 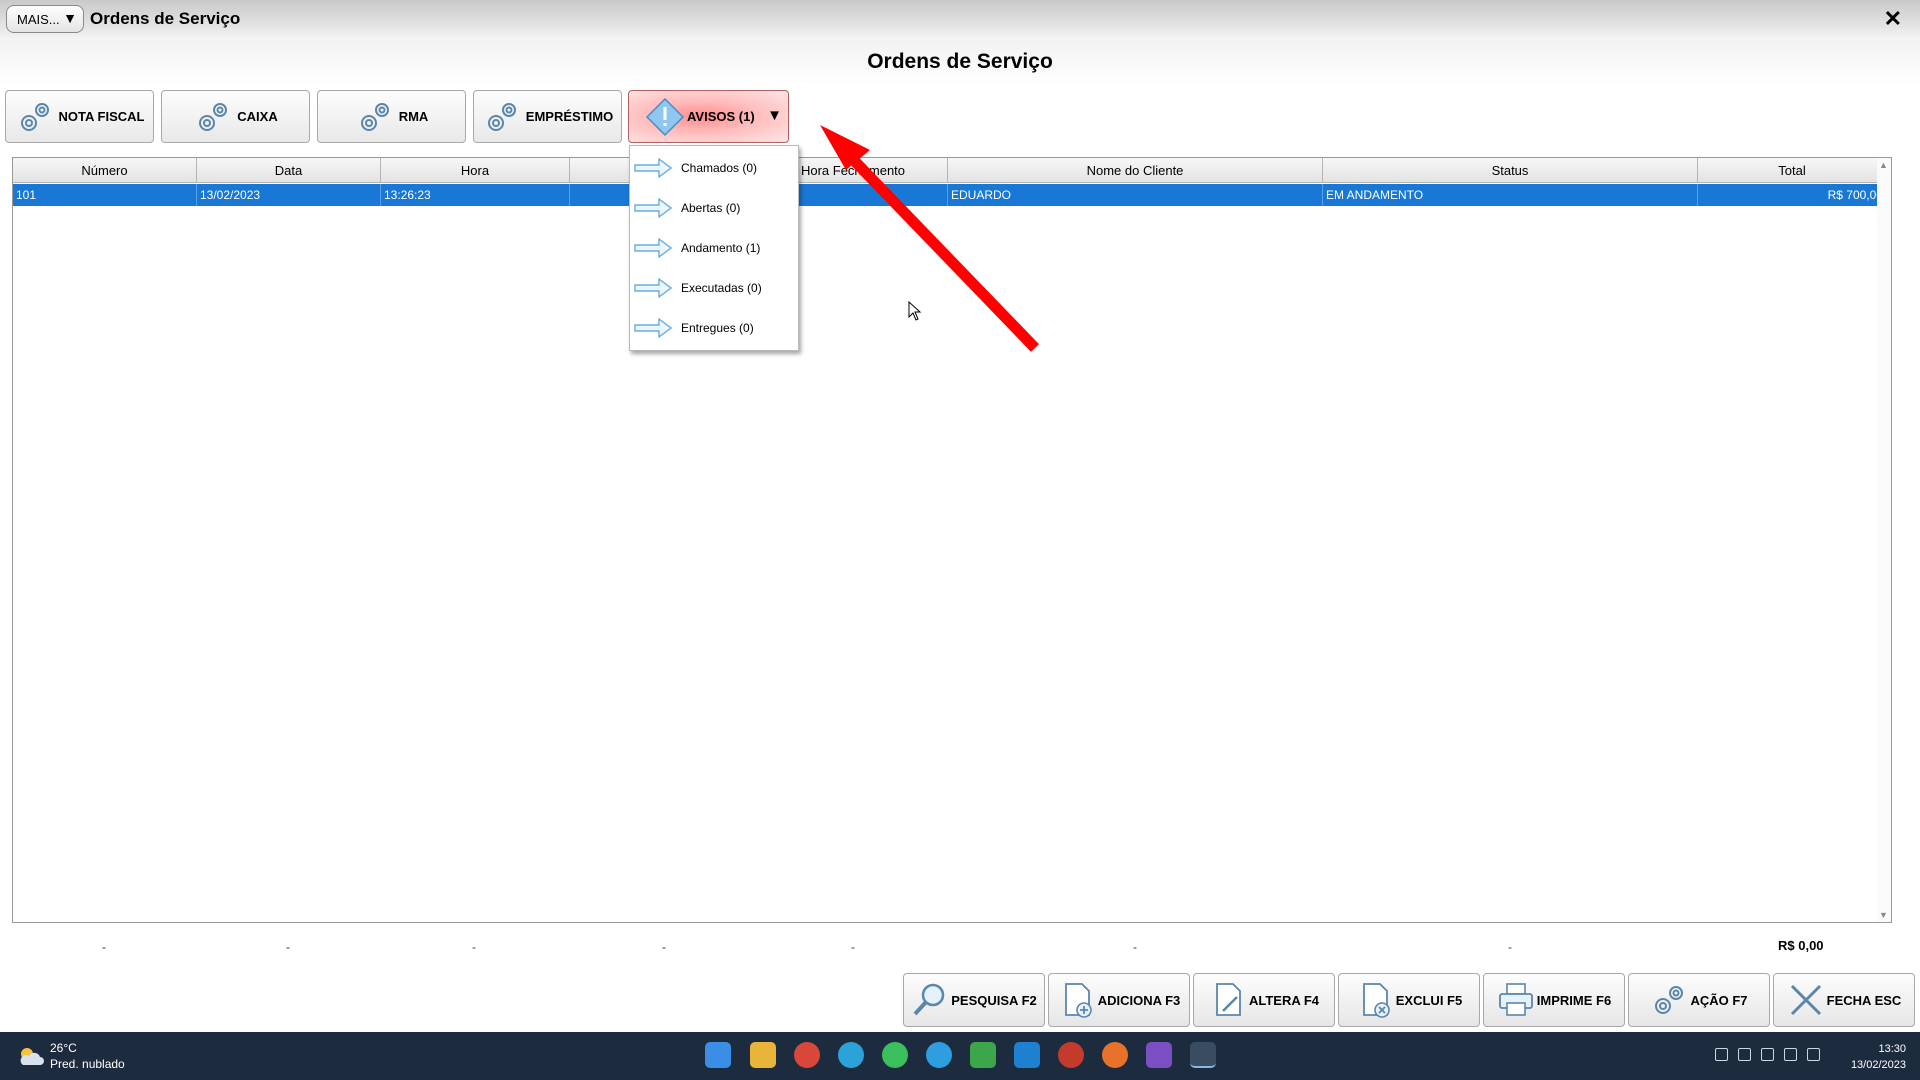 I want to click on menu-item-executadas: Executadas (0), so click(x=714, y=288).